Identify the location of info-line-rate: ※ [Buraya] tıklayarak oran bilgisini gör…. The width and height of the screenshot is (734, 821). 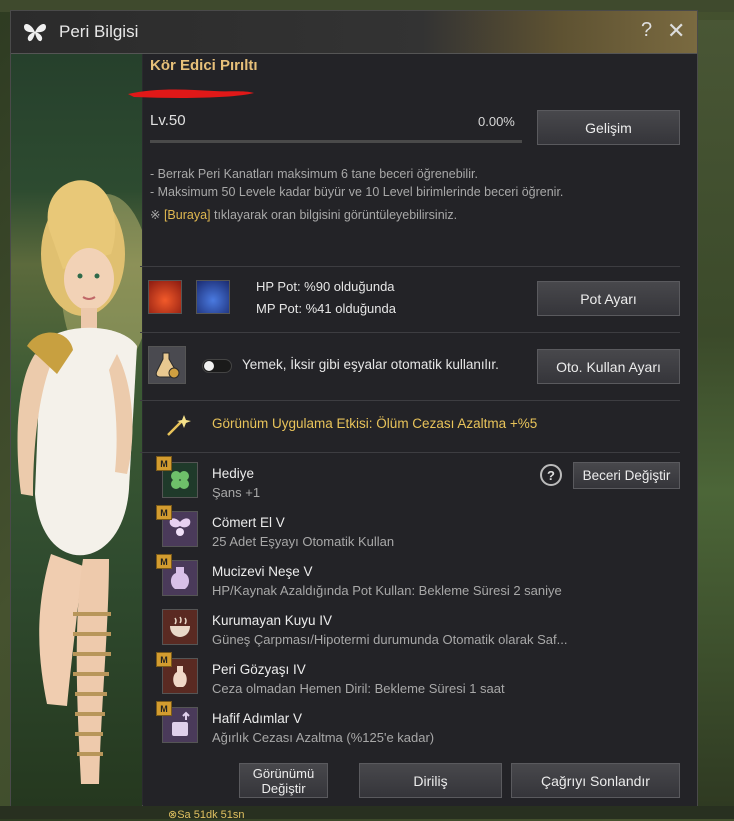
(303, 214).